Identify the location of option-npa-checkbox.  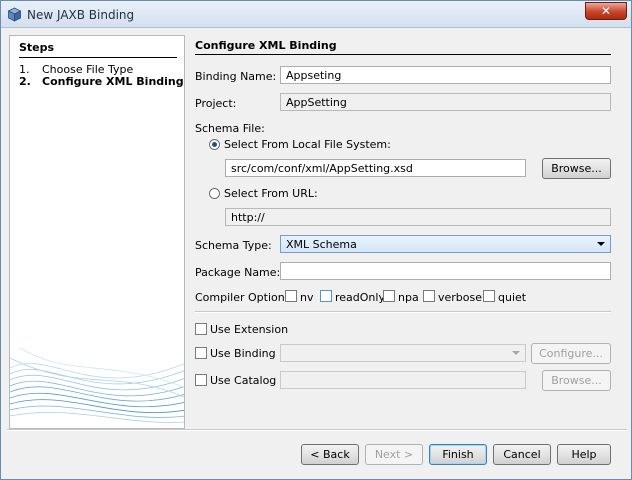
(389, 296).